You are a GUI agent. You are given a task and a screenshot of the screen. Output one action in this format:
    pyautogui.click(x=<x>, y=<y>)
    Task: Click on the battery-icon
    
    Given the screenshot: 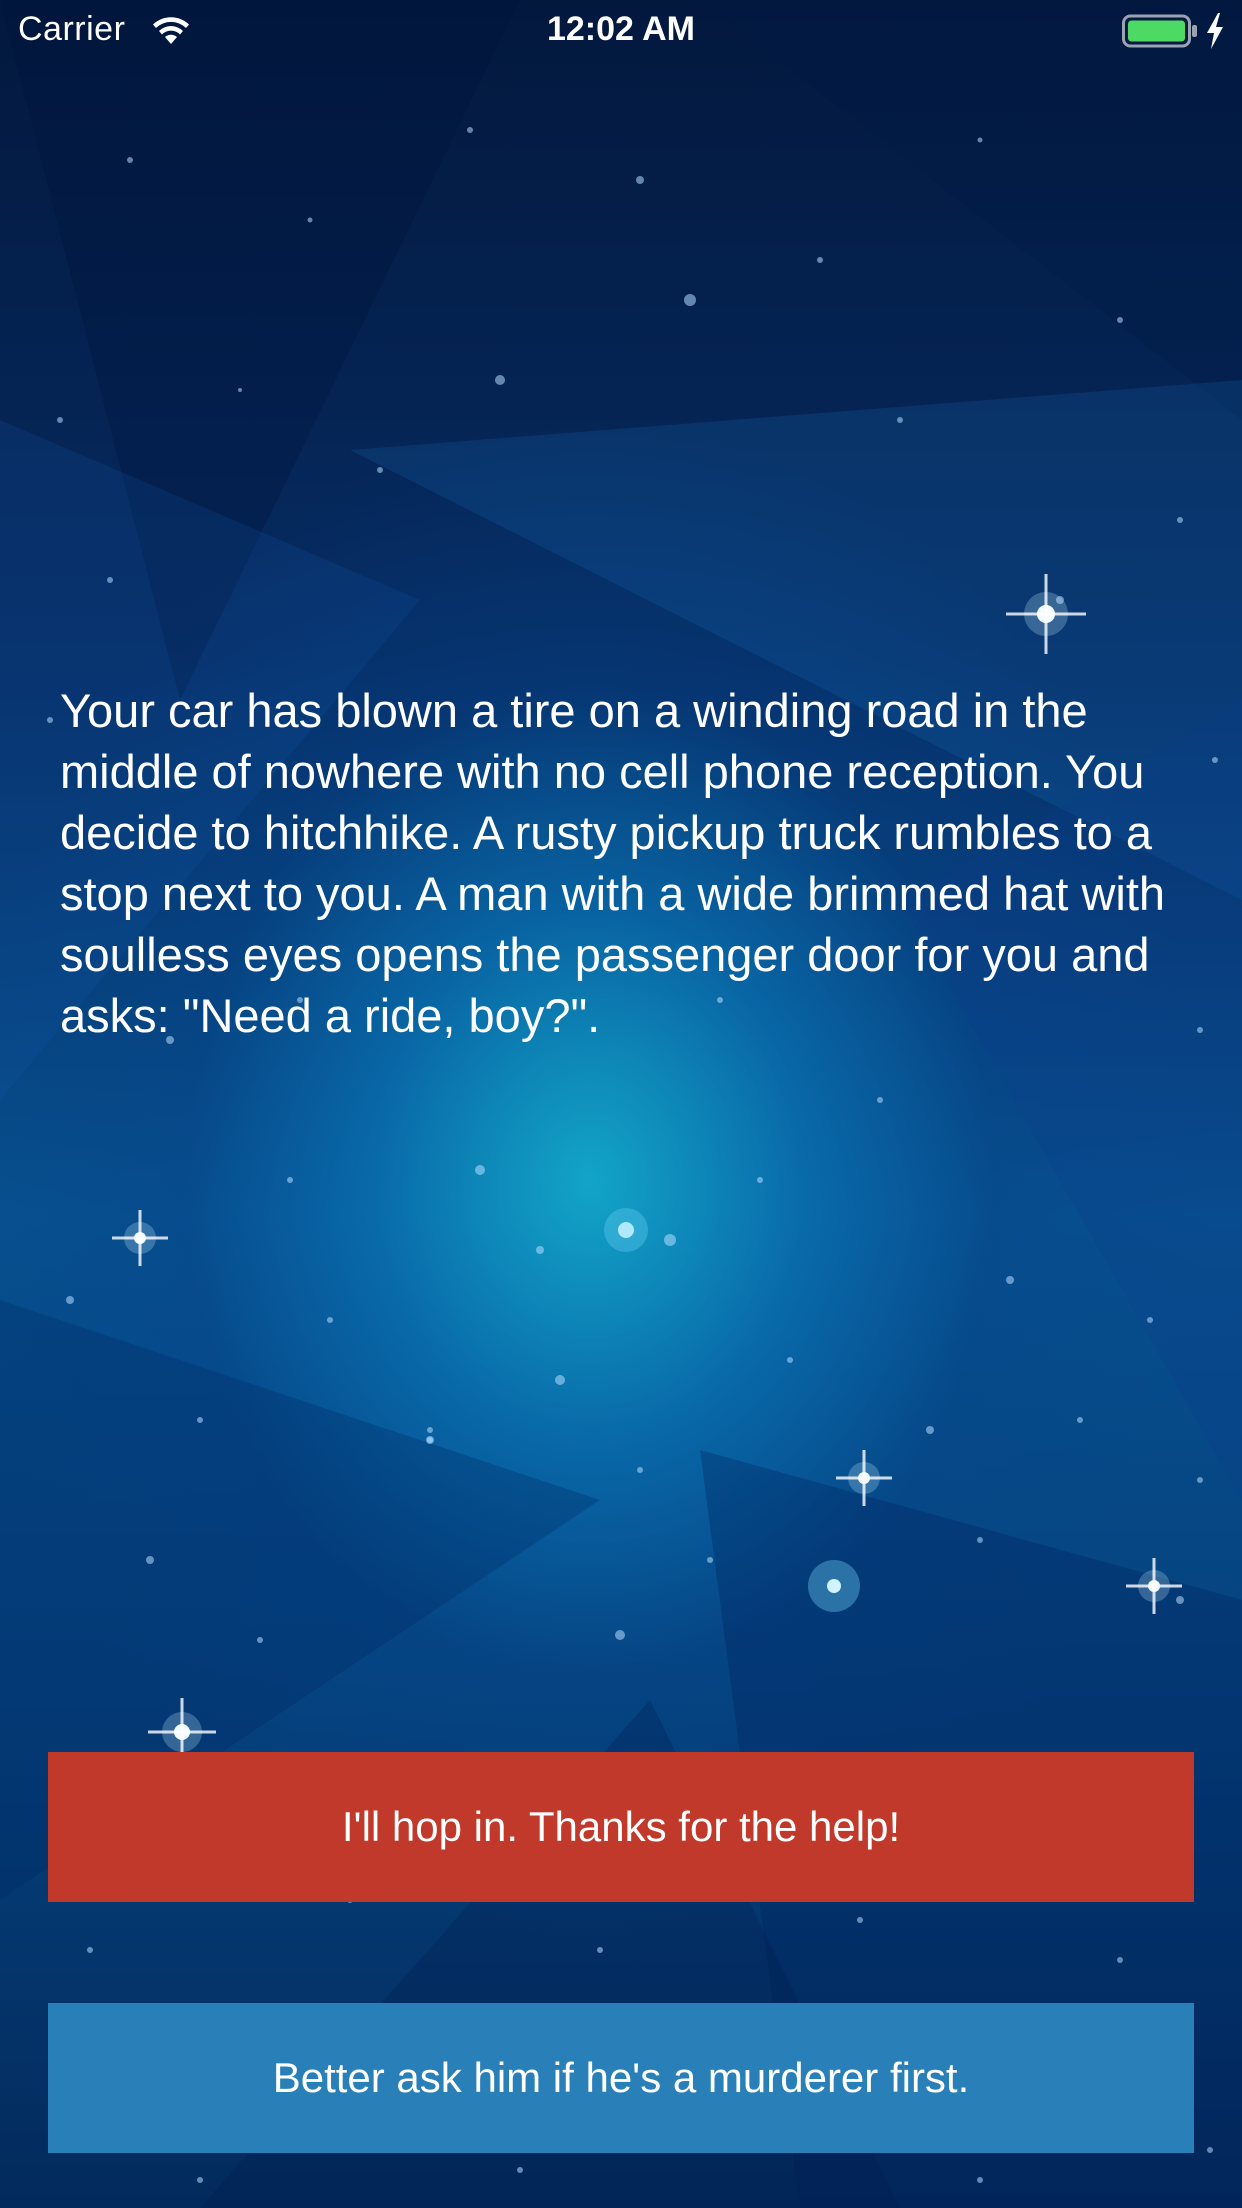 What is the action you would take?
    pyautogui.click(x=1159, y=31)
    